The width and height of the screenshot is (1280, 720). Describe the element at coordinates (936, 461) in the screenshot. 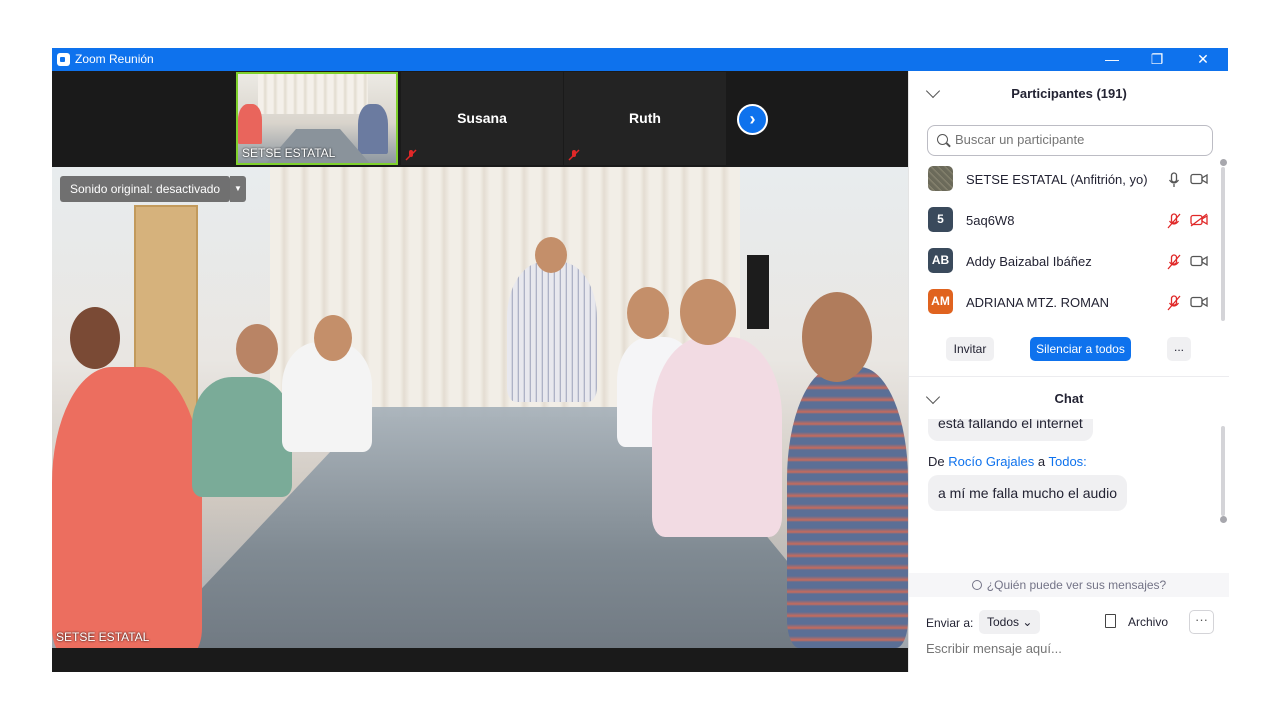

I see `from-prefix: De` at that location.